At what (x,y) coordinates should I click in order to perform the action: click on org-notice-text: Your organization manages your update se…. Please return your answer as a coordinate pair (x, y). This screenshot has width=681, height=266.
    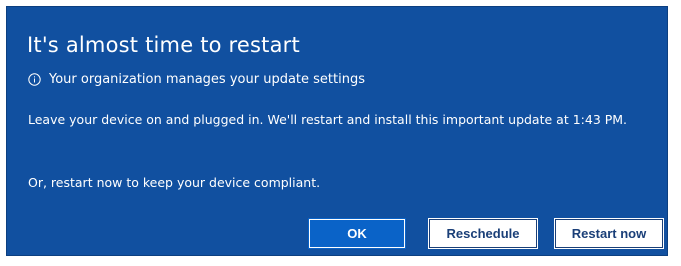
    Looking at the image, I should click on (207, 79).